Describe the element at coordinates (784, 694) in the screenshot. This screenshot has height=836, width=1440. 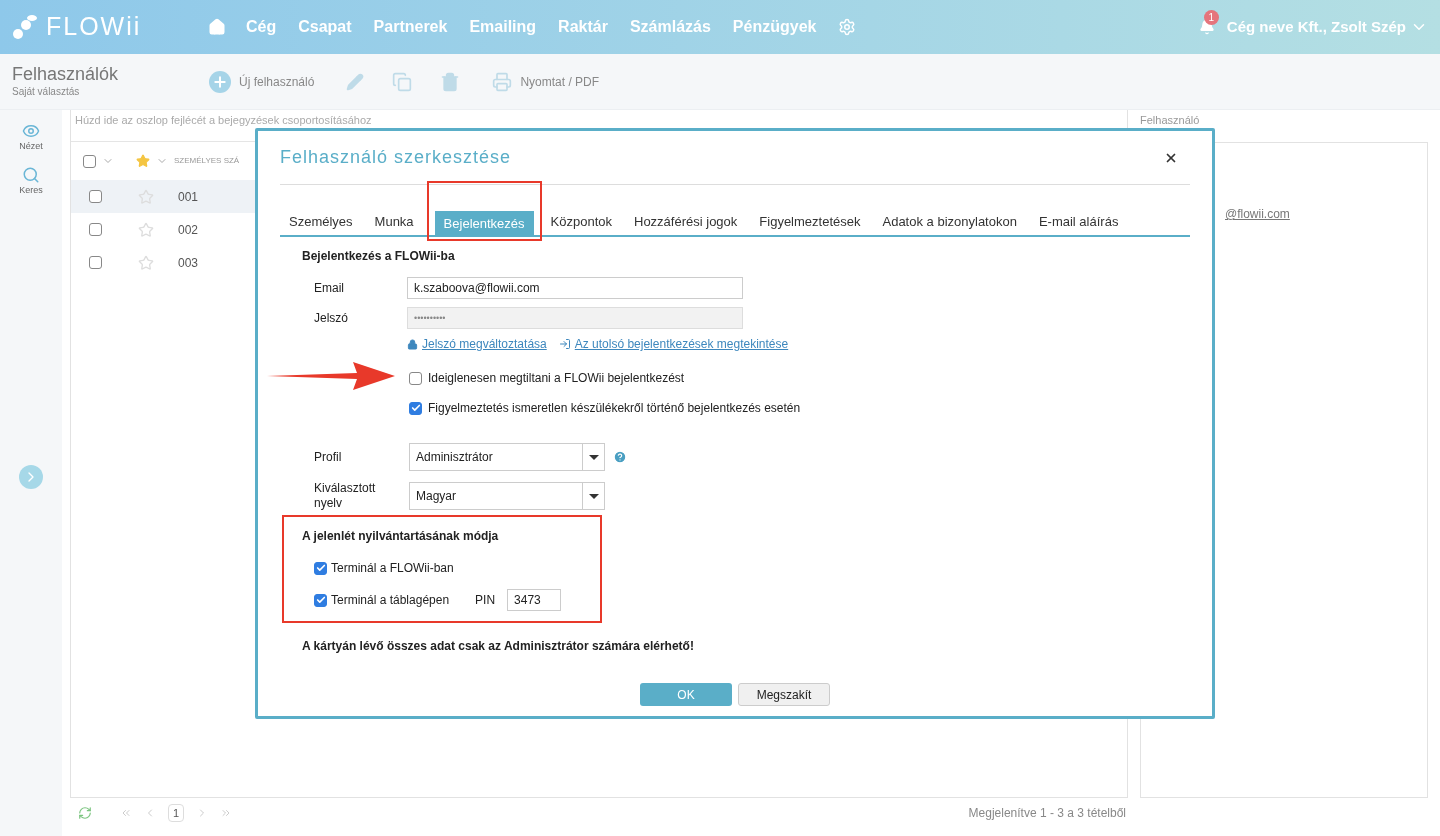
I see `cancel-button: Megszakít` at that location.